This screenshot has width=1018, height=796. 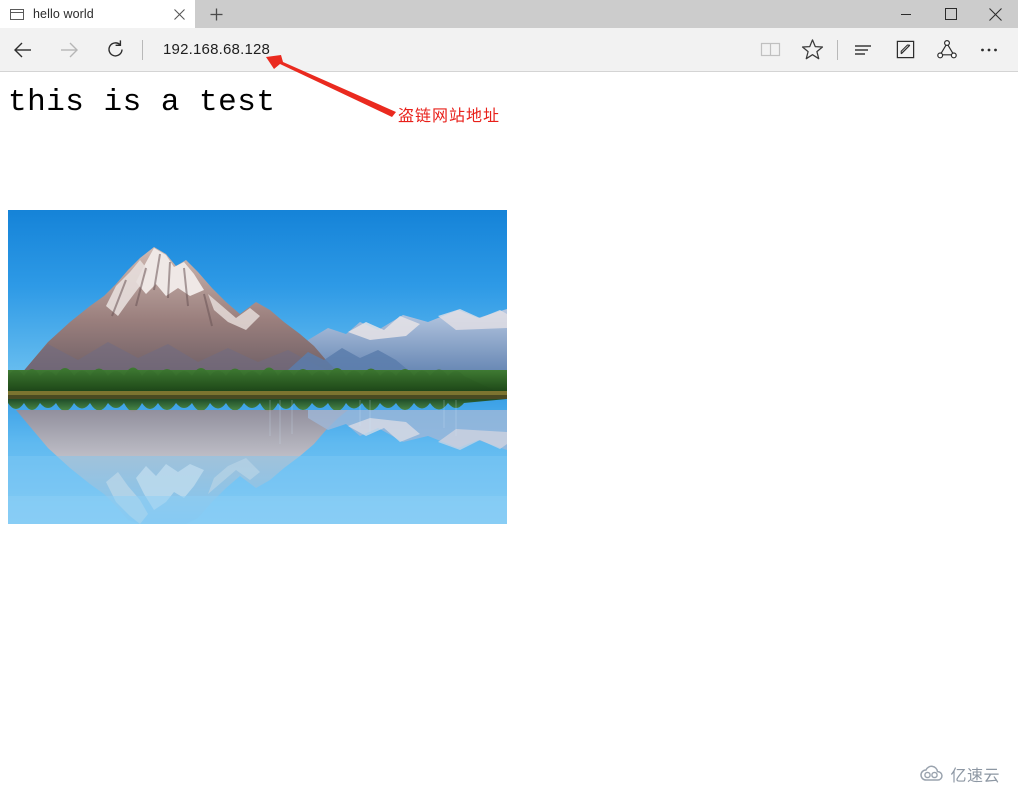 I want to click on maximize-icon, so click(x=950, y=14).